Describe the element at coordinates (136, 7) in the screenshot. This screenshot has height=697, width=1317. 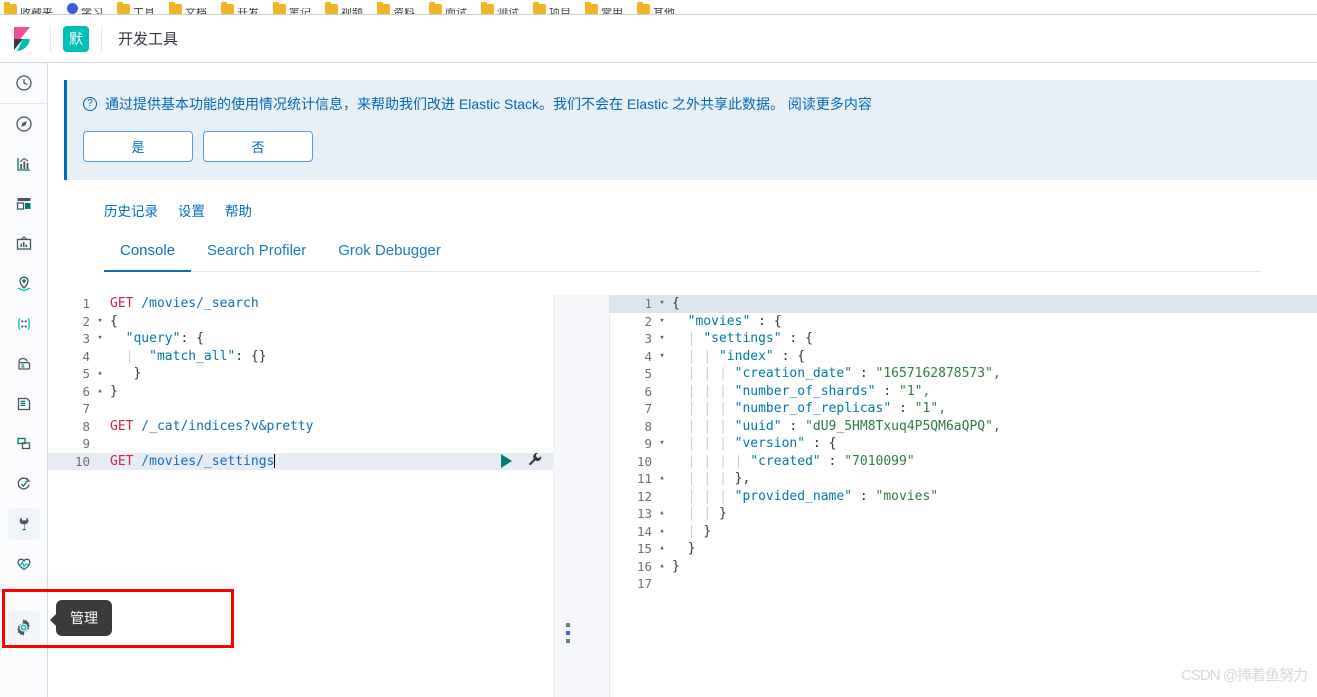
I see `bookmark-item: 工具` at that location.